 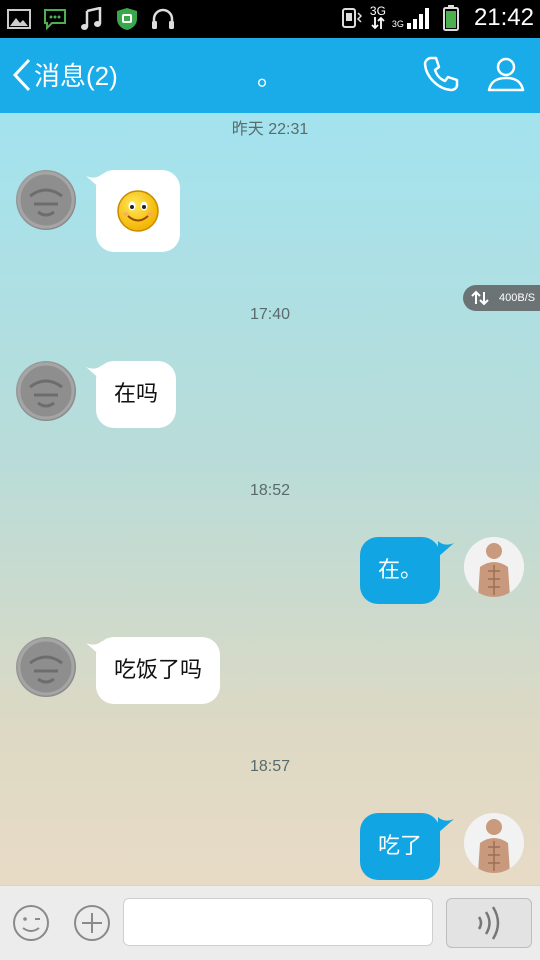 I want to click on message-bubble-incoming: 吃饭了吗, so click(x=158, y=670).